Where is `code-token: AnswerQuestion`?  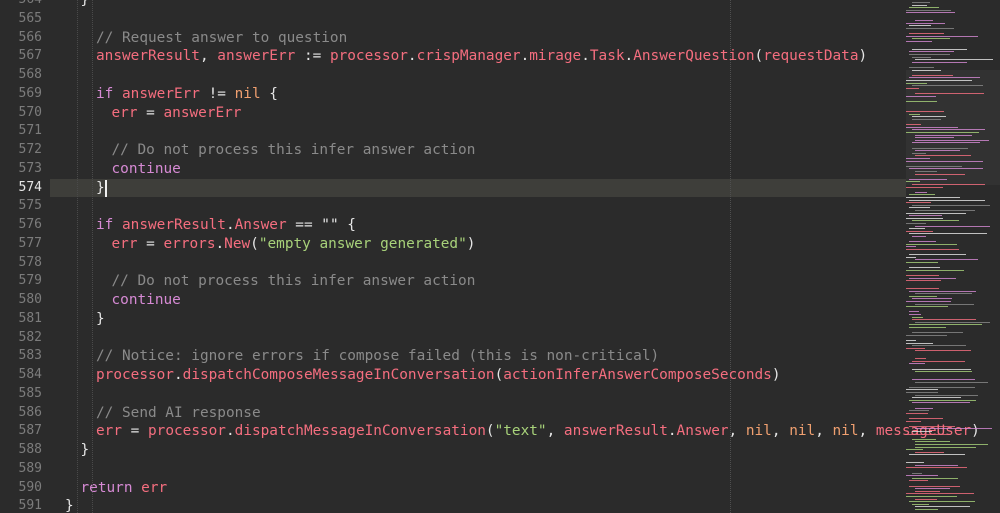
code-token: AnswerQuestion is located at coordinates (694, 56).